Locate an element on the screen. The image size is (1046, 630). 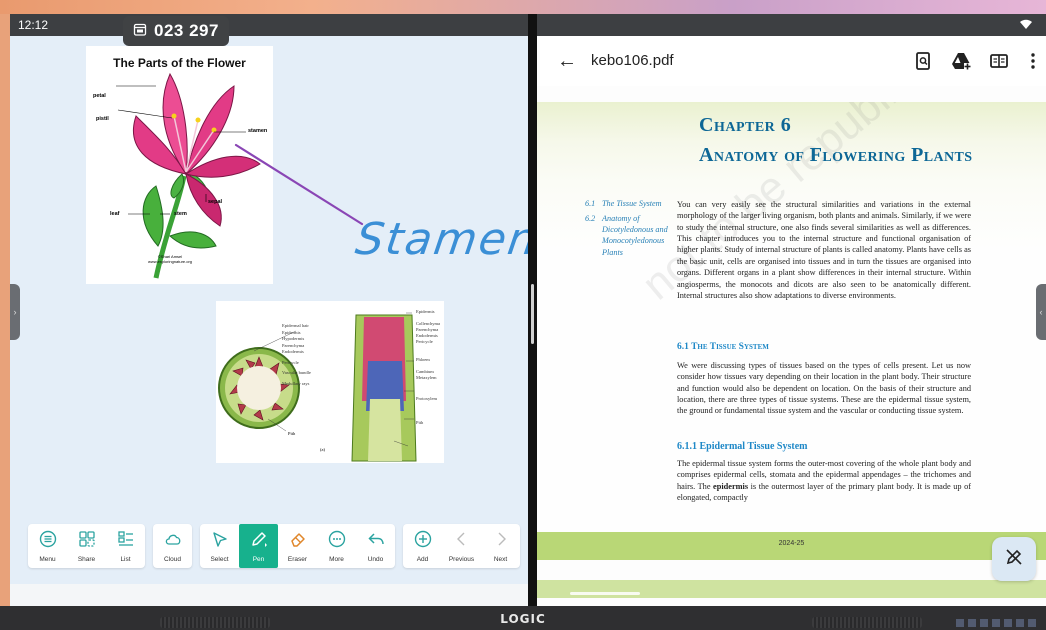
wifi-icon is located at coordinates (1026, 25).